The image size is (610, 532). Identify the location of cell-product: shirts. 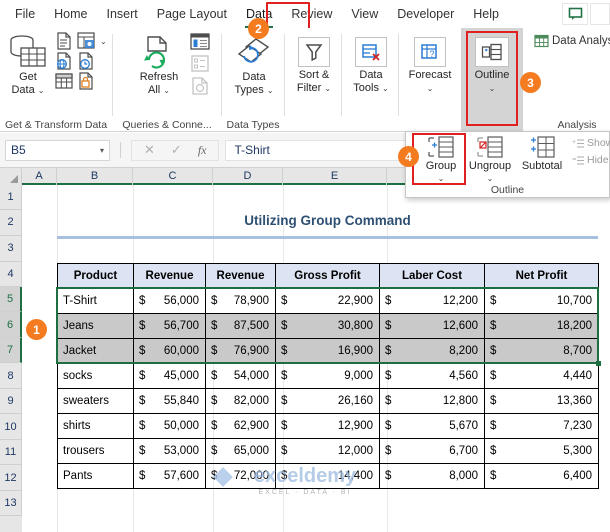
(95, 426).